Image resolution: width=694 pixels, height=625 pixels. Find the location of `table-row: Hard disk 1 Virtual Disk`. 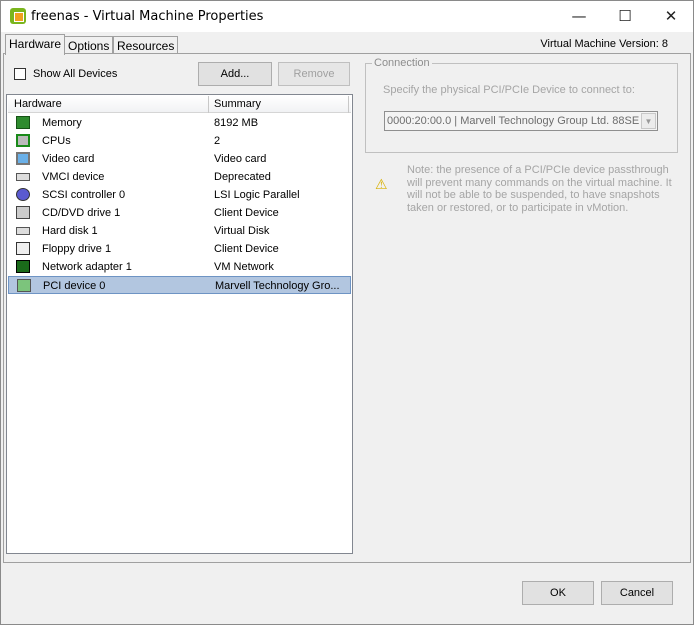

table-row: Hard disk 1 Virtual Disk is located at coordinates (179, 231).